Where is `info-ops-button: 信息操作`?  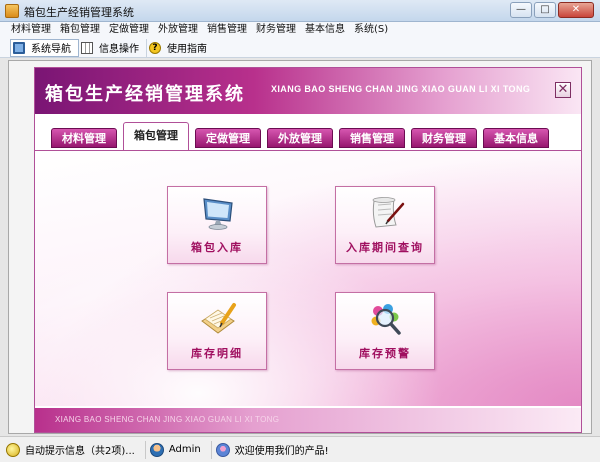
info-ops-button: 信息操作 is located at coordinates (113, 47).